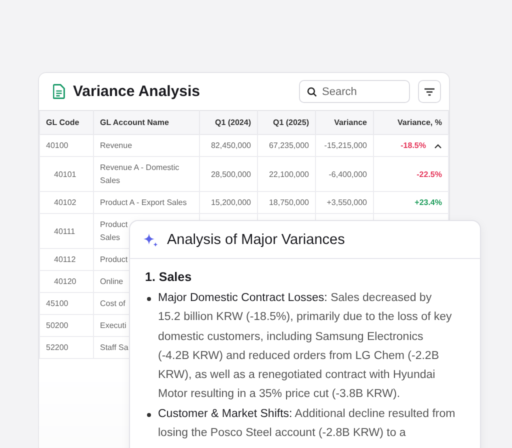 The image size is (512, 448). What do you see at coordinates (137, 91) in the screenshot?
I see `card-title: Variance Analysis` at bounding box center [137, 91].